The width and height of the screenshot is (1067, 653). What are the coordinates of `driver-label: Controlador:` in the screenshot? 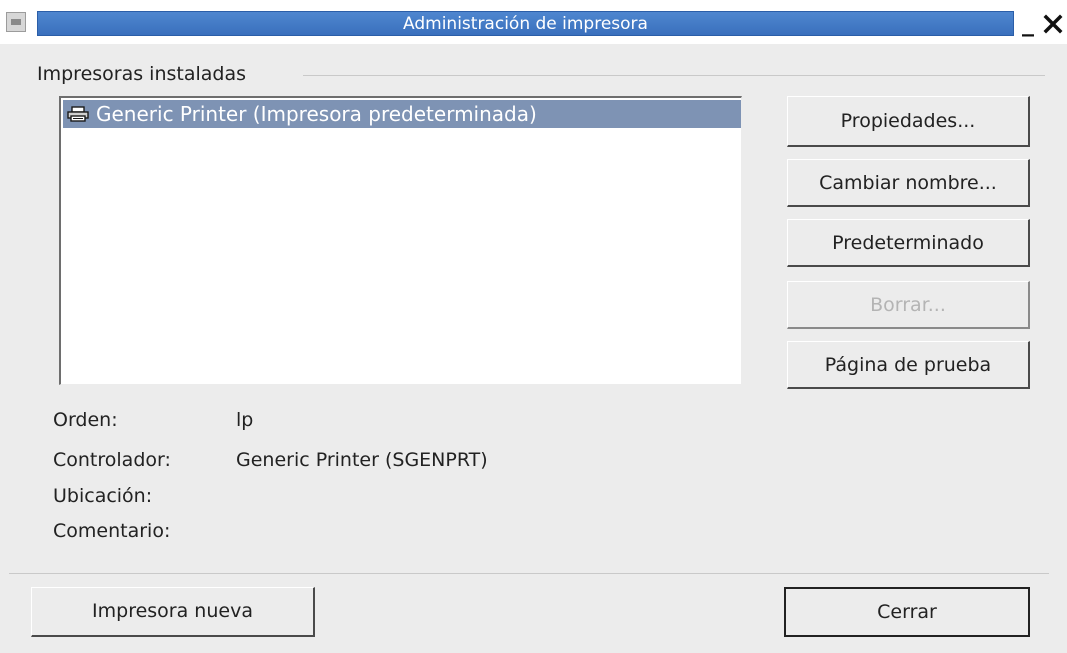 It's located at (112, 460).